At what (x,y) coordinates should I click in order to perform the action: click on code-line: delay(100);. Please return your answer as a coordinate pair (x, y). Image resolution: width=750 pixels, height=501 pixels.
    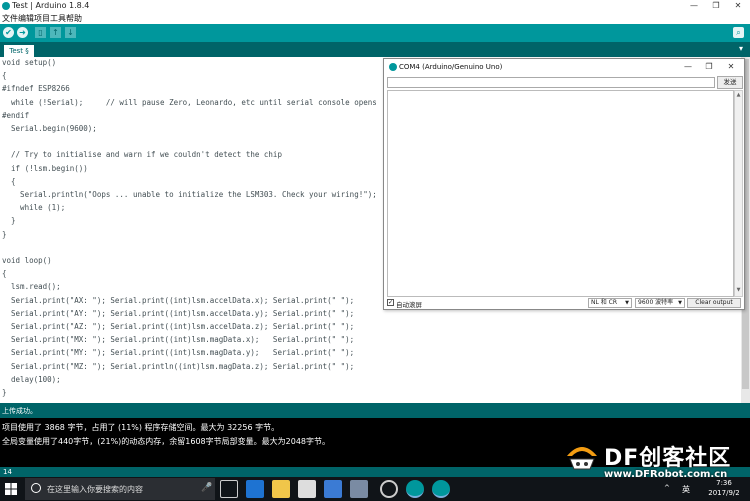
    Looking at the image, I should click on (31, 379).